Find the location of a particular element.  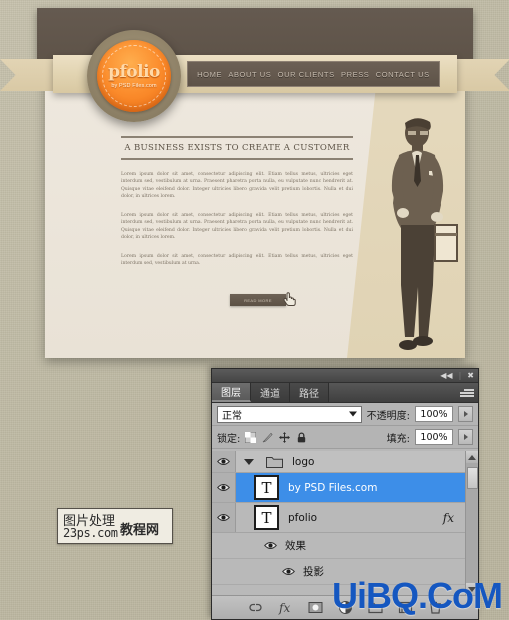

lock-label: 锁定: is located at coordinates (229, 439).